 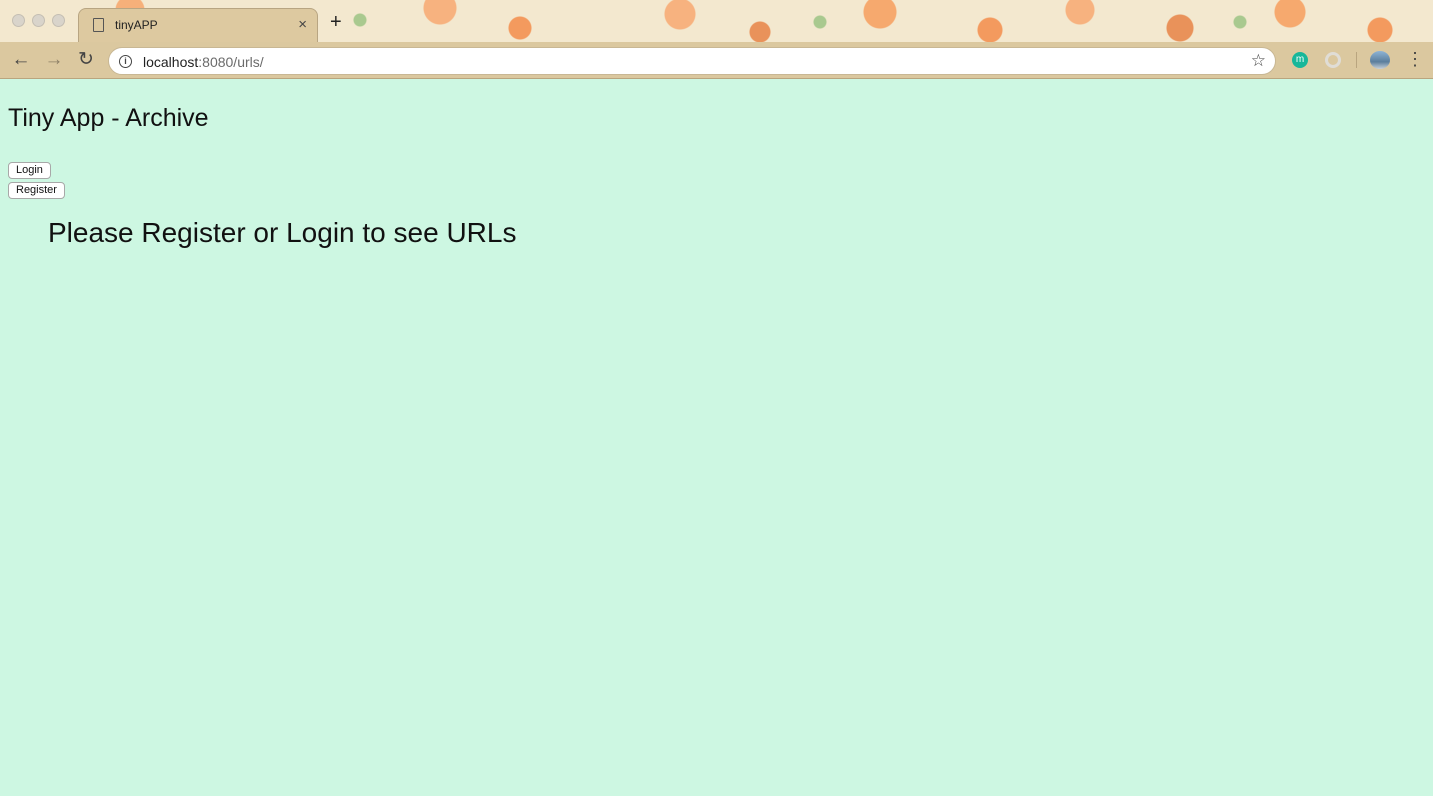 I want to click on extension-ring-icon, so click(x=1333, y=60).